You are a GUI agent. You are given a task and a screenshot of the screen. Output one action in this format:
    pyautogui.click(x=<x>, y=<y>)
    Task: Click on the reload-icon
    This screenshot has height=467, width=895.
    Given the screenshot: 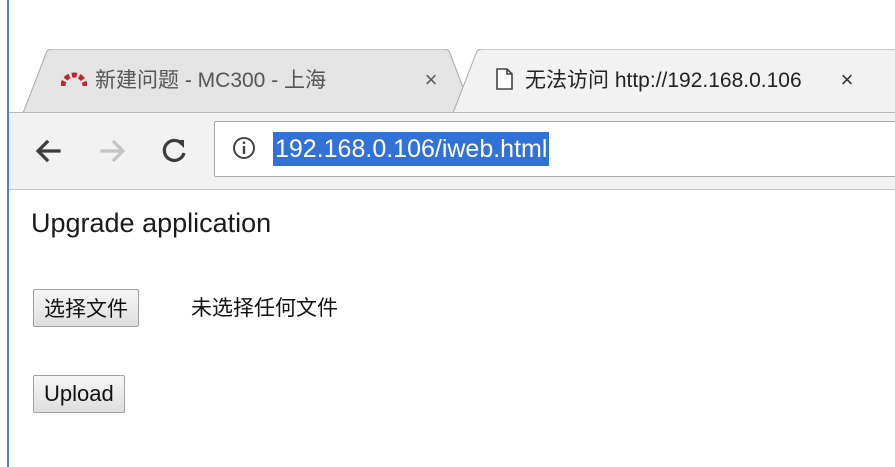 What is the action you would take?
    pyautogui.click(x=174, y=151)
    